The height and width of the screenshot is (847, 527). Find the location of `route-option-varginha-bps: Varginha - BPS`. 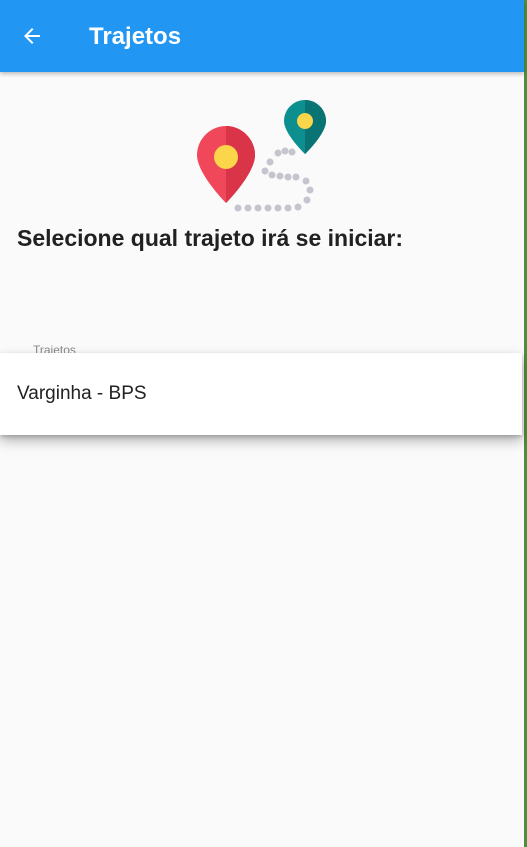

route-option-varginha-bps: Varginha - BPS is located at coordinates (261, 394).